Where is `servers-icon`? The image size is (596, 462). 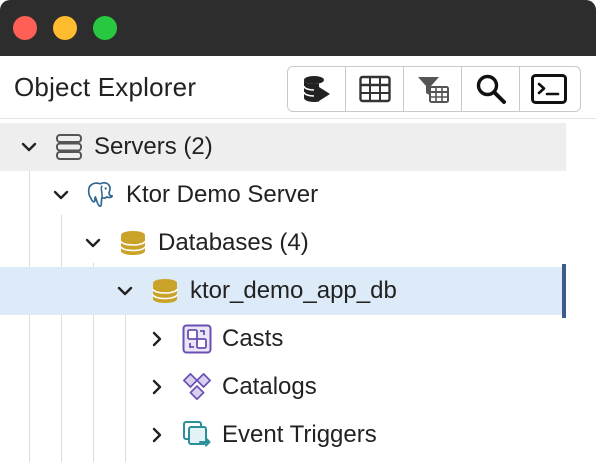 servers-icon is located at coordinates (69, 147).